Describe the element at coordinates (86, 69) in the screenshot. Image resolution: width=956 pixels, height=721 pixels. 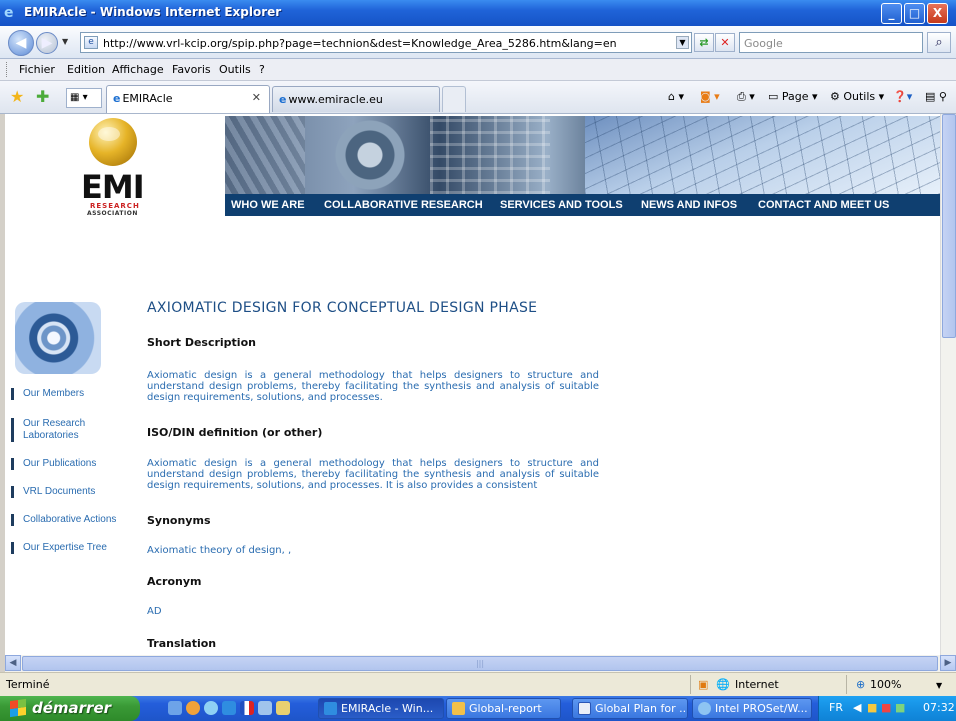
I see `menu-edition: Edition` at that location.